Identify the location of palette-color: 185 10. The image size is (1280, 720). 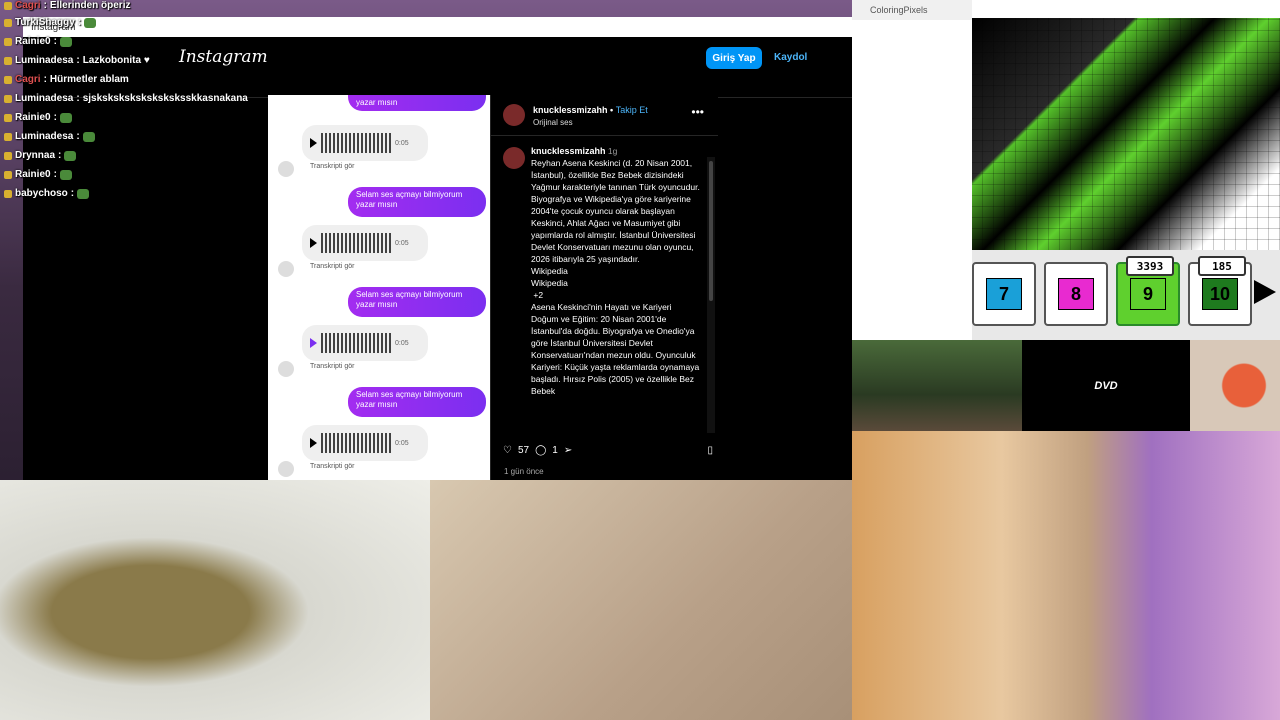
(1220, 291).